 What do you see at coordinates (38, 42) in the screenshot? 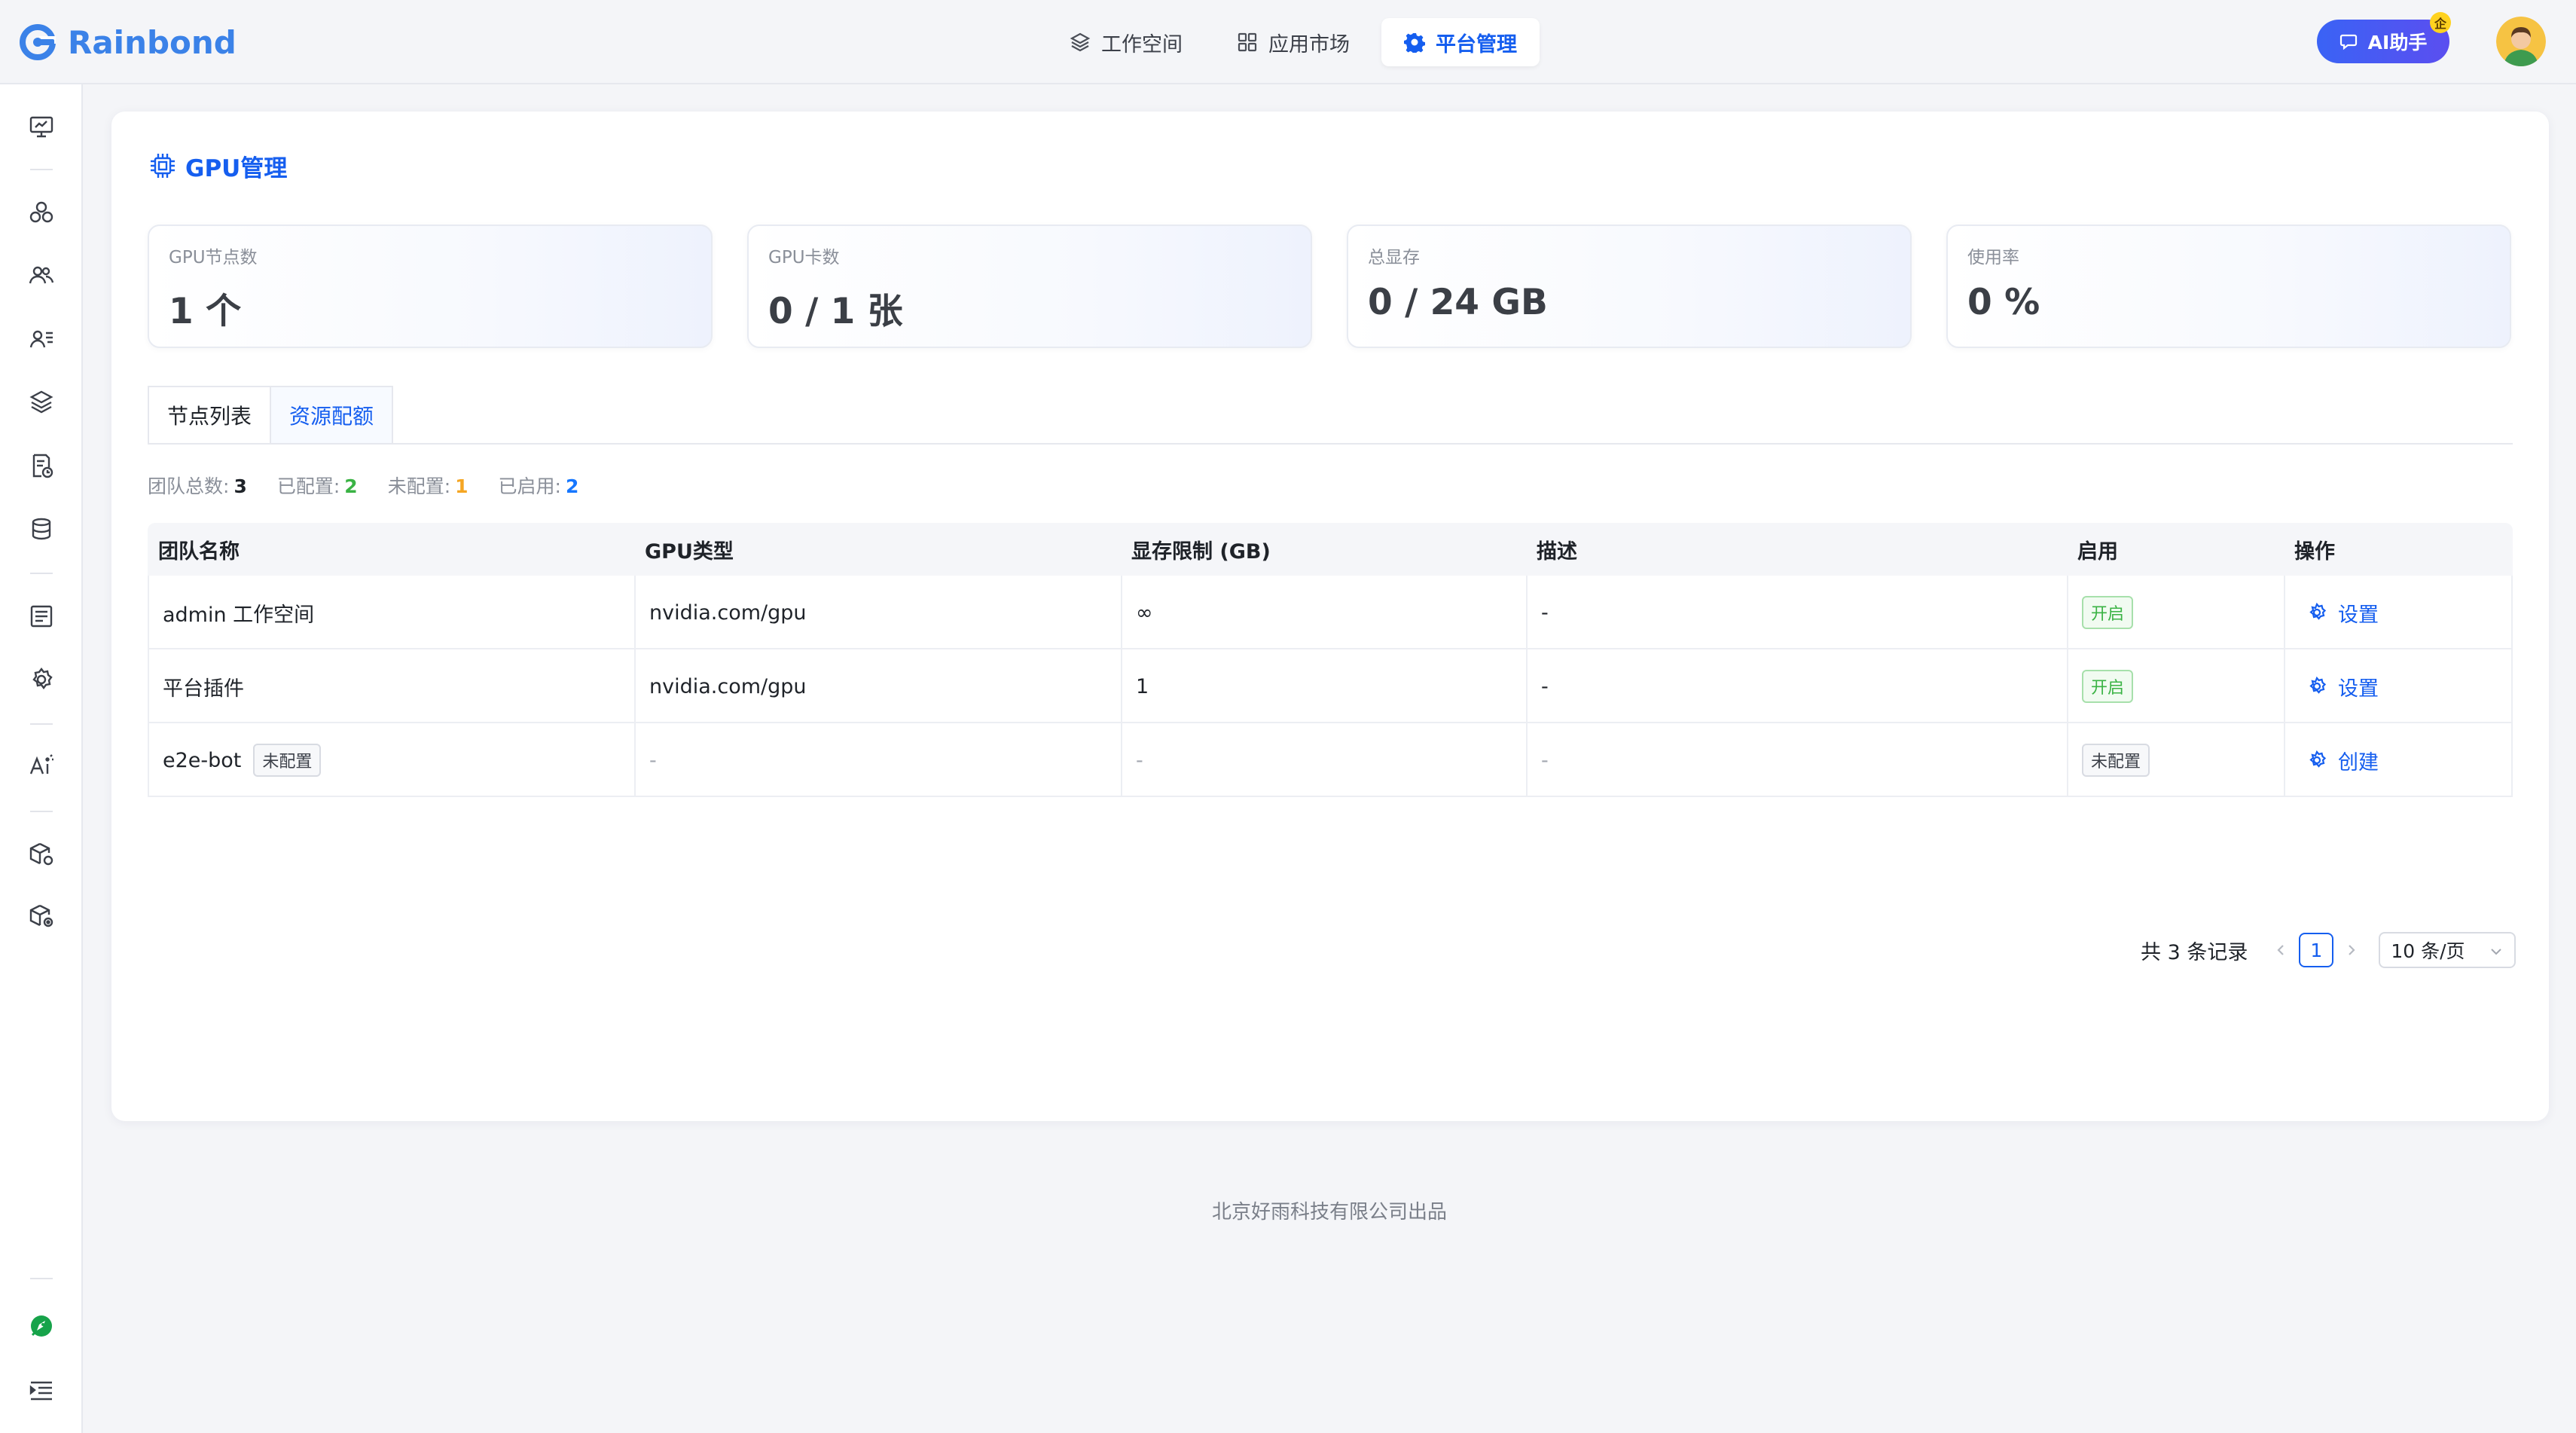
I see `rainbond-logo-icon` at bounding box center [38, 42].